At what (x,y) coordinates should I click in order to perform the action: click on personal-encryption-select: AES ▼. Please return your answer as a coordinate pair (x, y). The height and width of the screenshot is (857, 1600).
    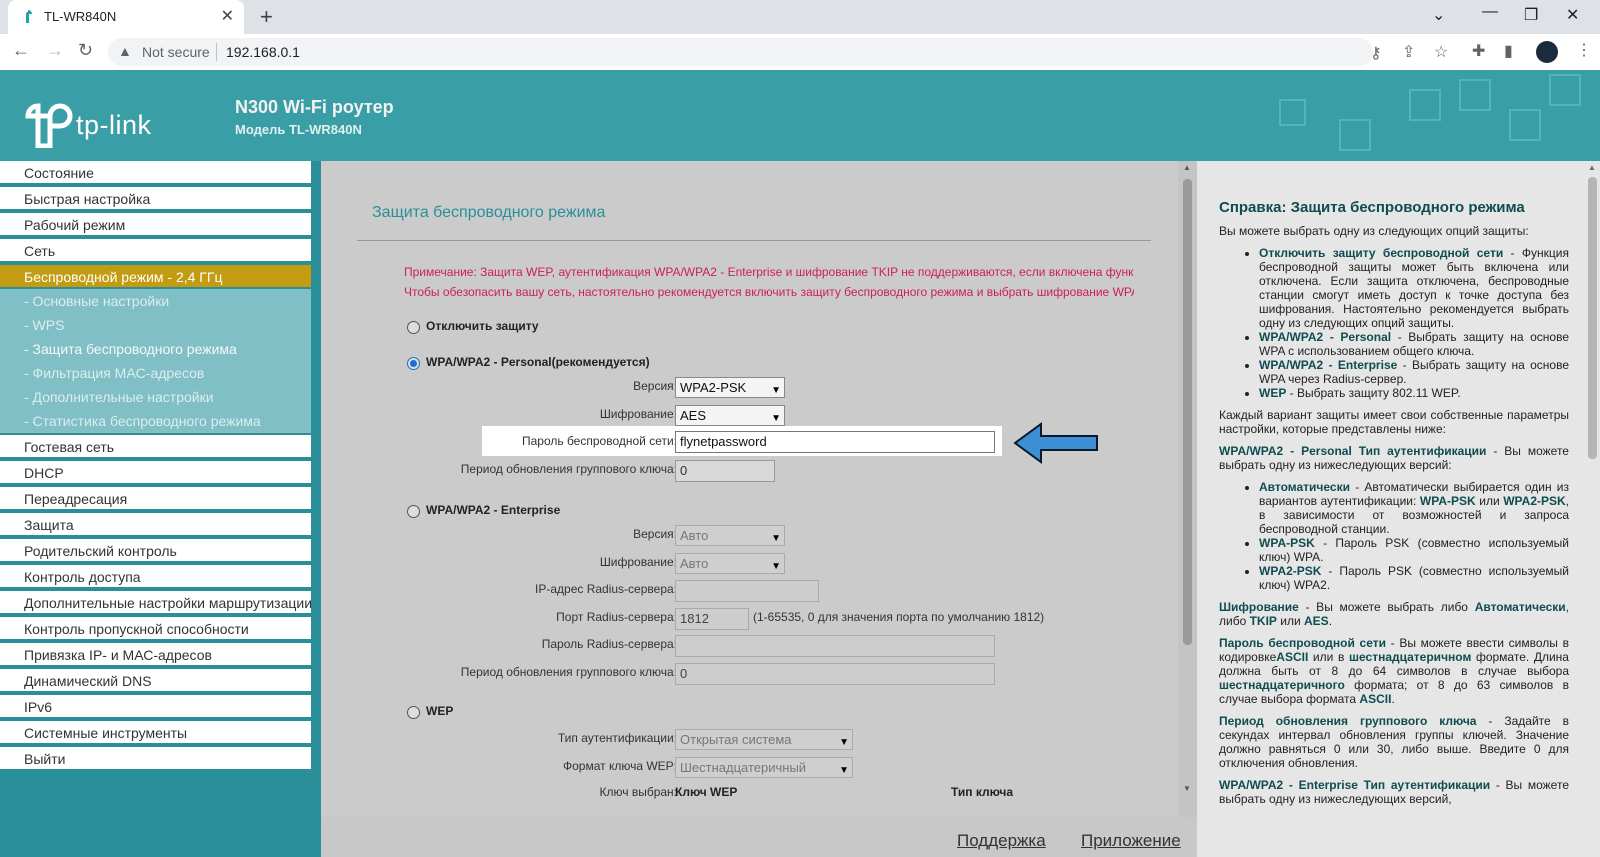
    Looking at the image, I should click on (730, 415).